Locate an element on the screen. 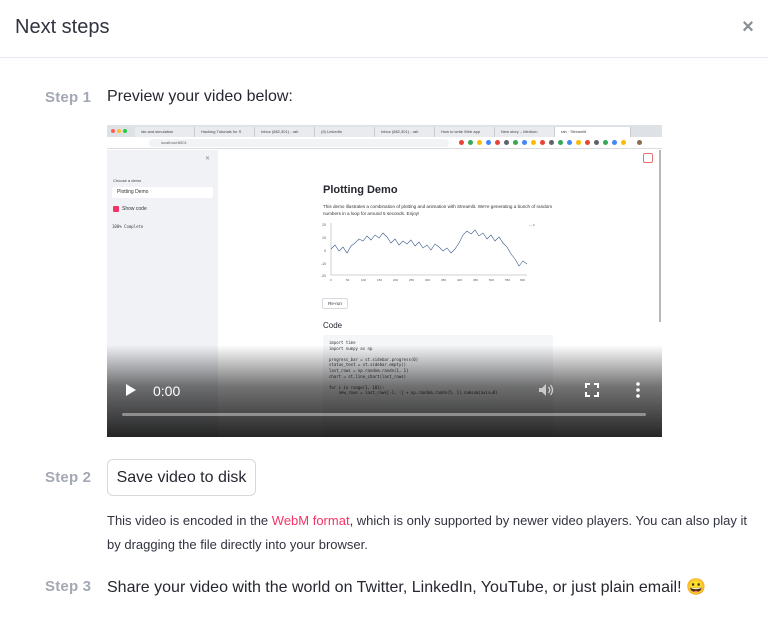  chart-y-tick: 0 is located at coordinates (325, 251).